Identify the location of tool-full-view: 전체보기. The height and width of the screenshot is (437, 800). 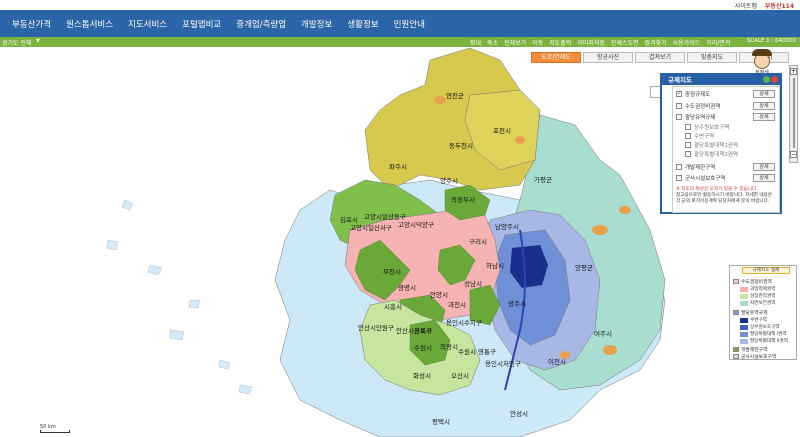
(515, 42).